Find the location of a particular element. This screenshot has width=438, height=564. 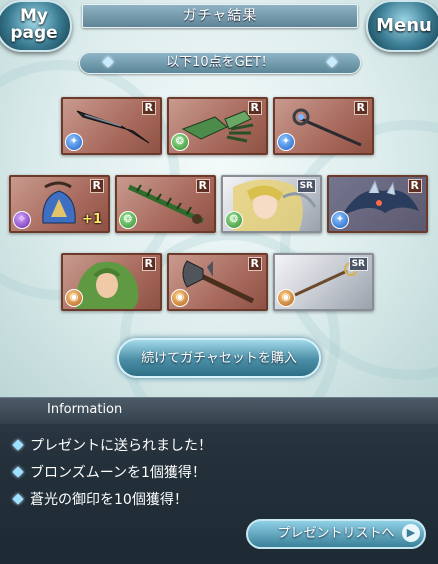

information-heading: Information is located at coordinates (85, 409).